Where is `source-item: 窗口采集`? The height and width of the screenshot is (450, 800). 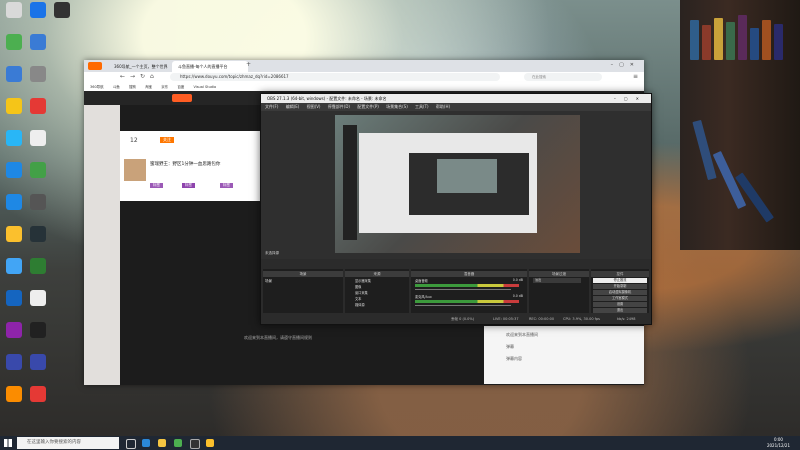
source-item: 窗口采集 is located at coordinates (361, 292).